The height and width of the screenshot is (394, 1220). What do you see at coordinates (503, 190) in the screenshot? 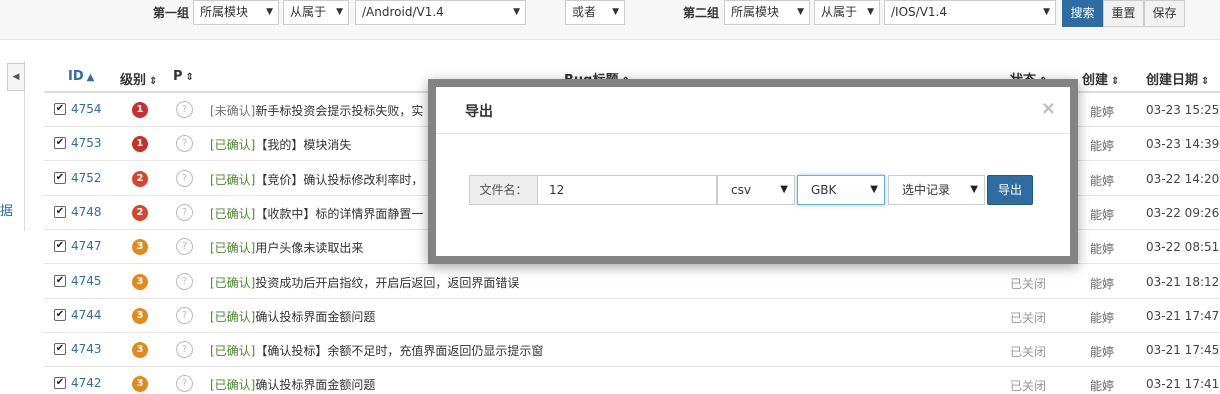
I see `filename-label: 文件名：` at bounding box center [503, 190].